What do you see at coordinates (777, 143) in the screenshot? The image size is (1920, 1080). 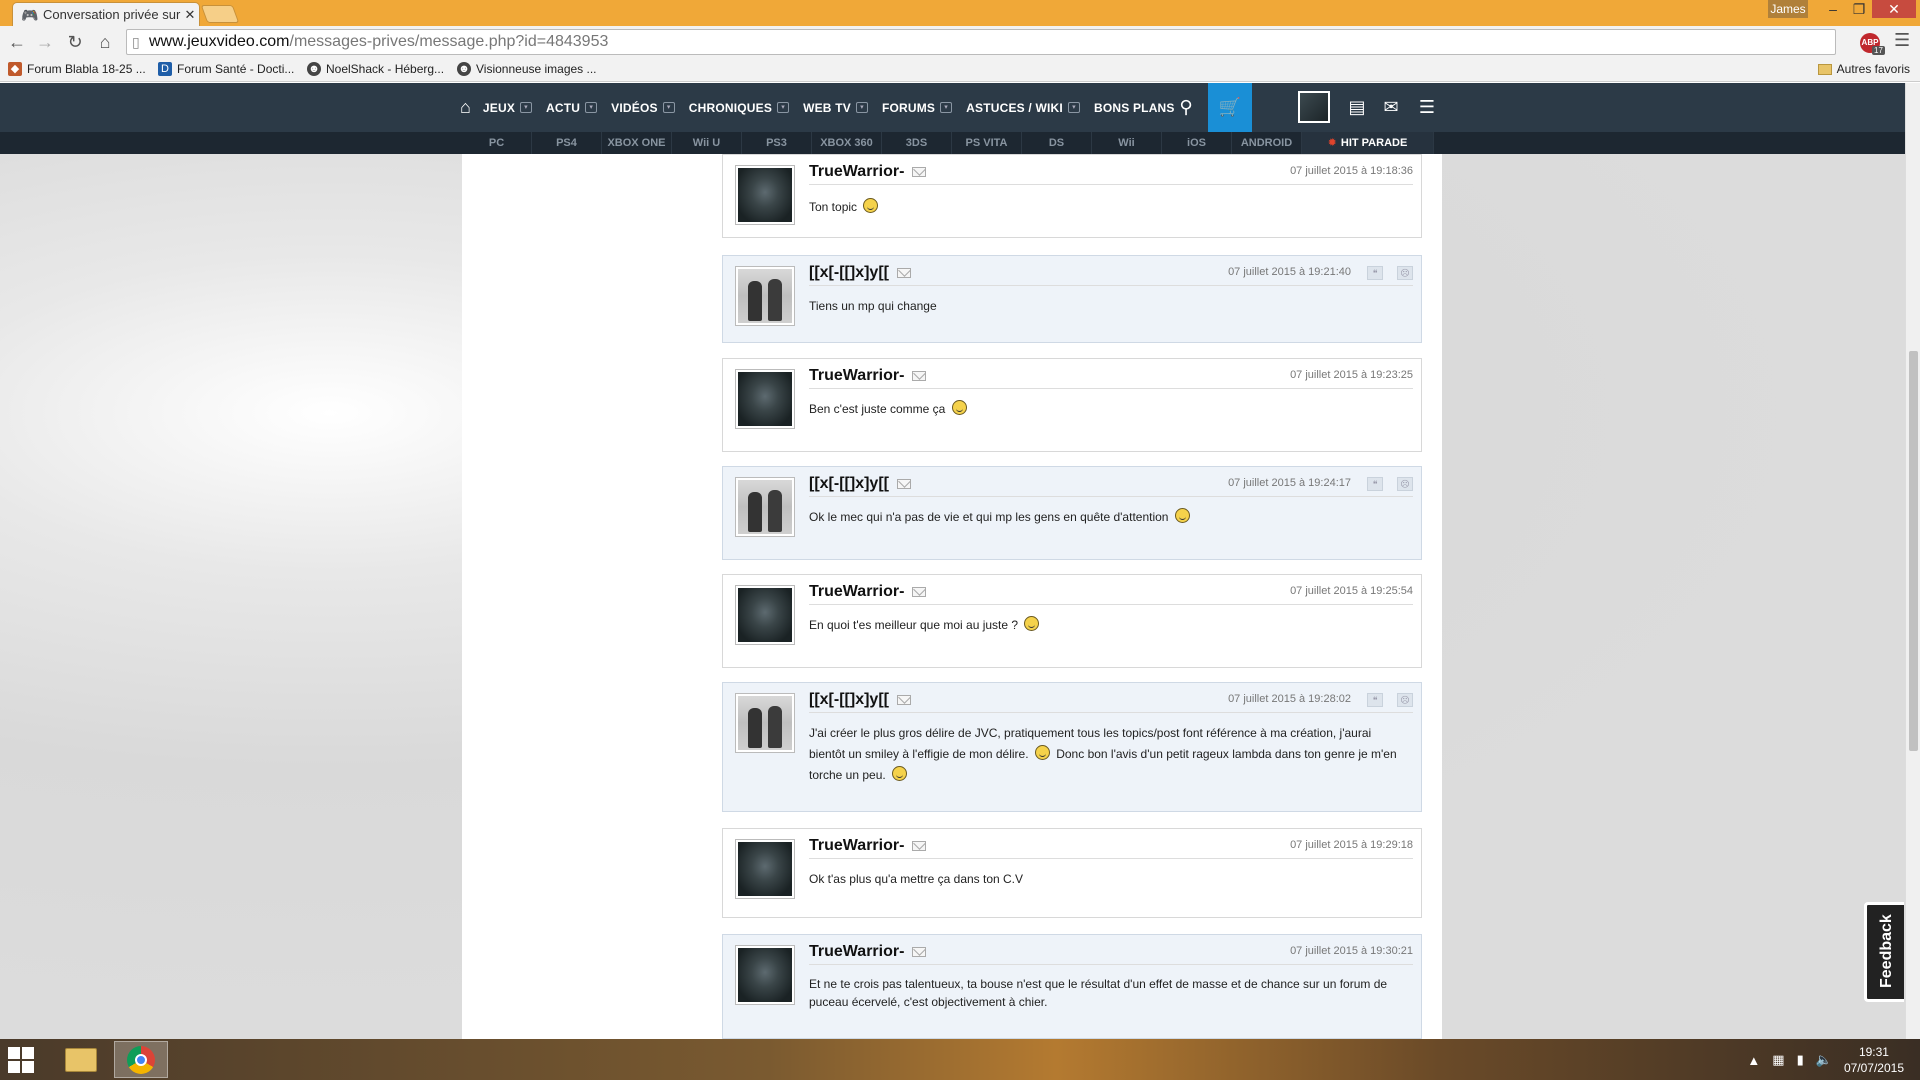 I see `platform-ps3: PS3` at bounding box center [777, 143].